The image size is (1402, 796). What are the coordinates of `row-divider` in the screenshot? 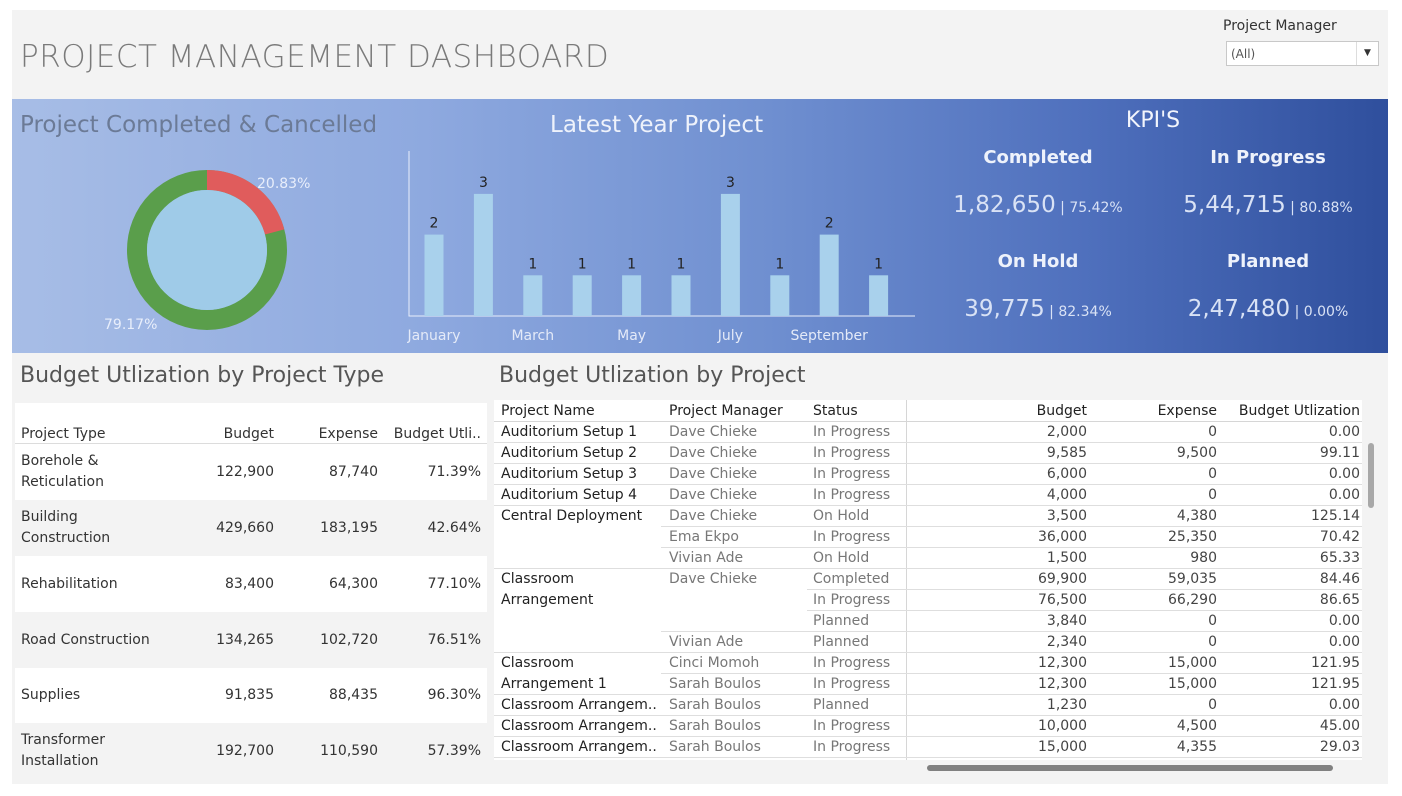 It's located at (928, 757).